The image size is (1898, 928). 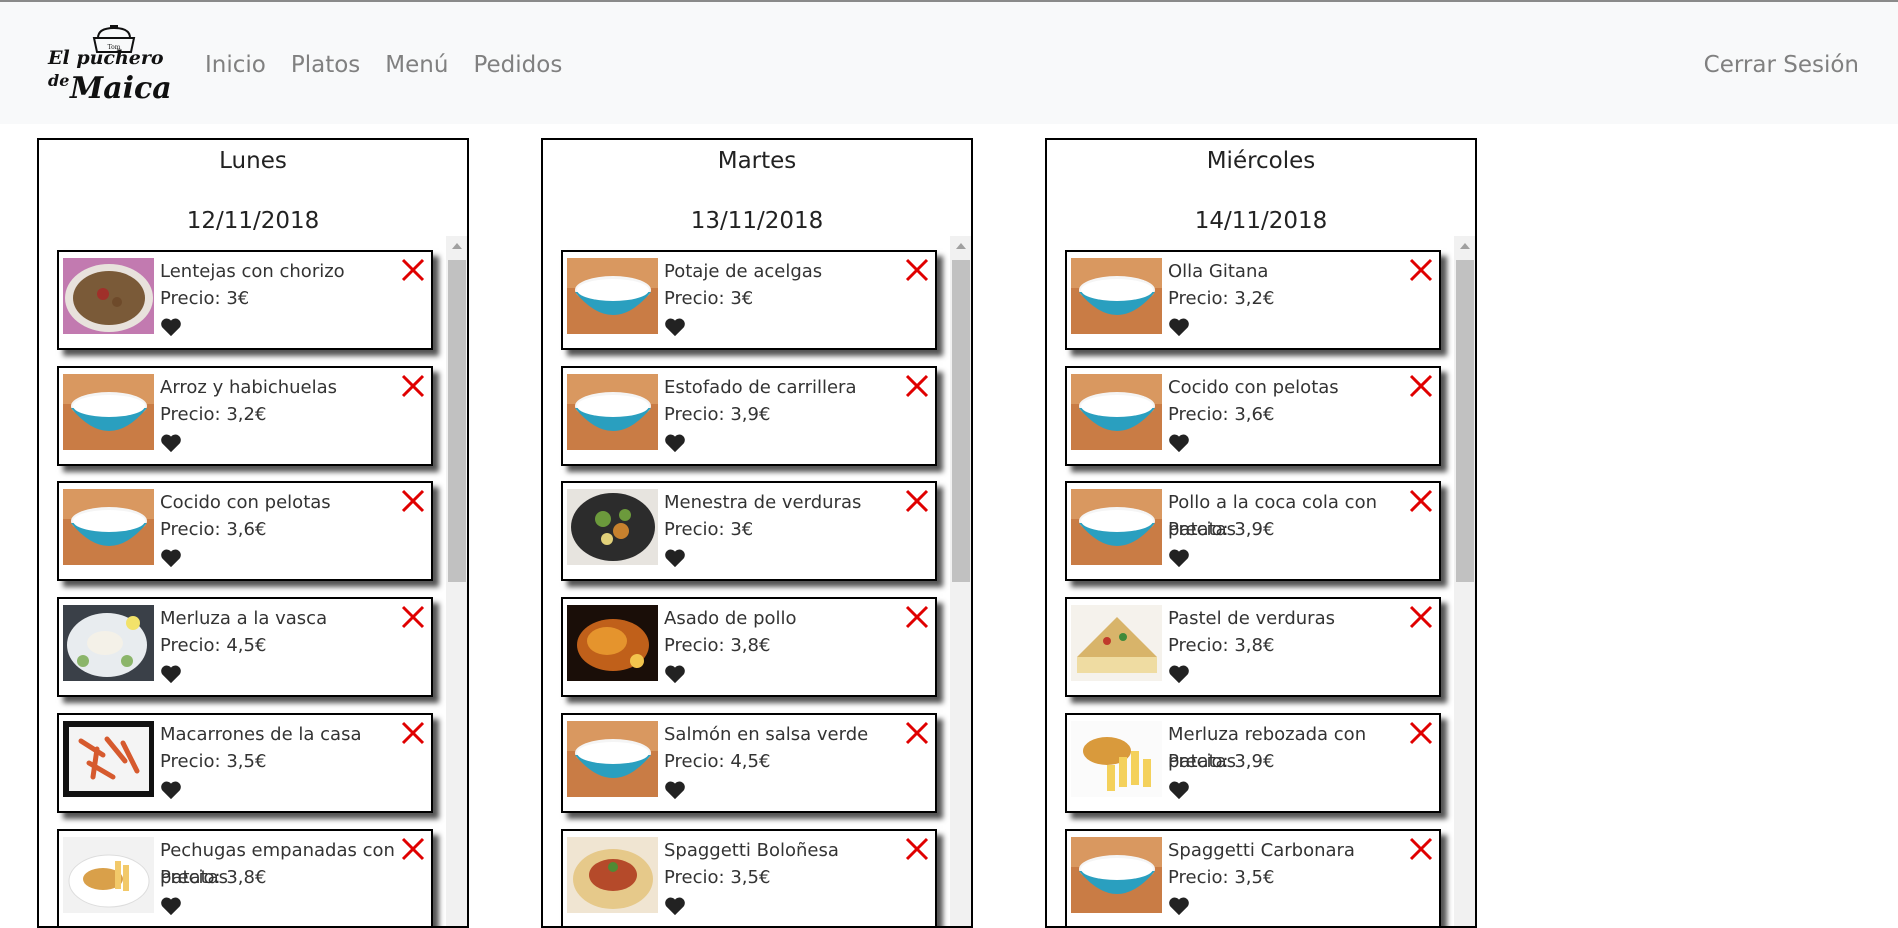 I want to click on nav-link-inicio: Inicio, so click(x=235, y=65).